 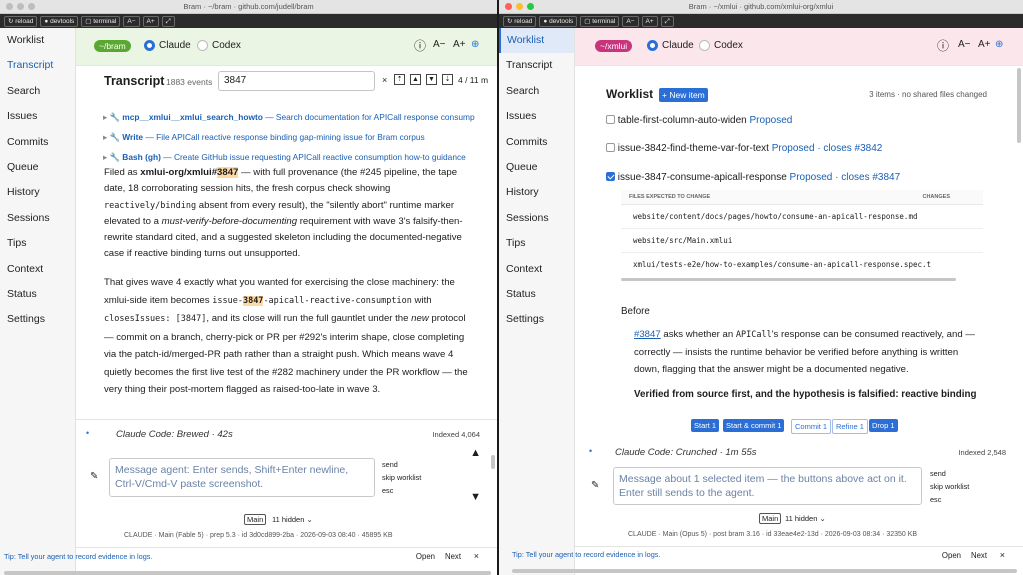 I want to click on item-checkbox-checked, so click(x=610, y=176).